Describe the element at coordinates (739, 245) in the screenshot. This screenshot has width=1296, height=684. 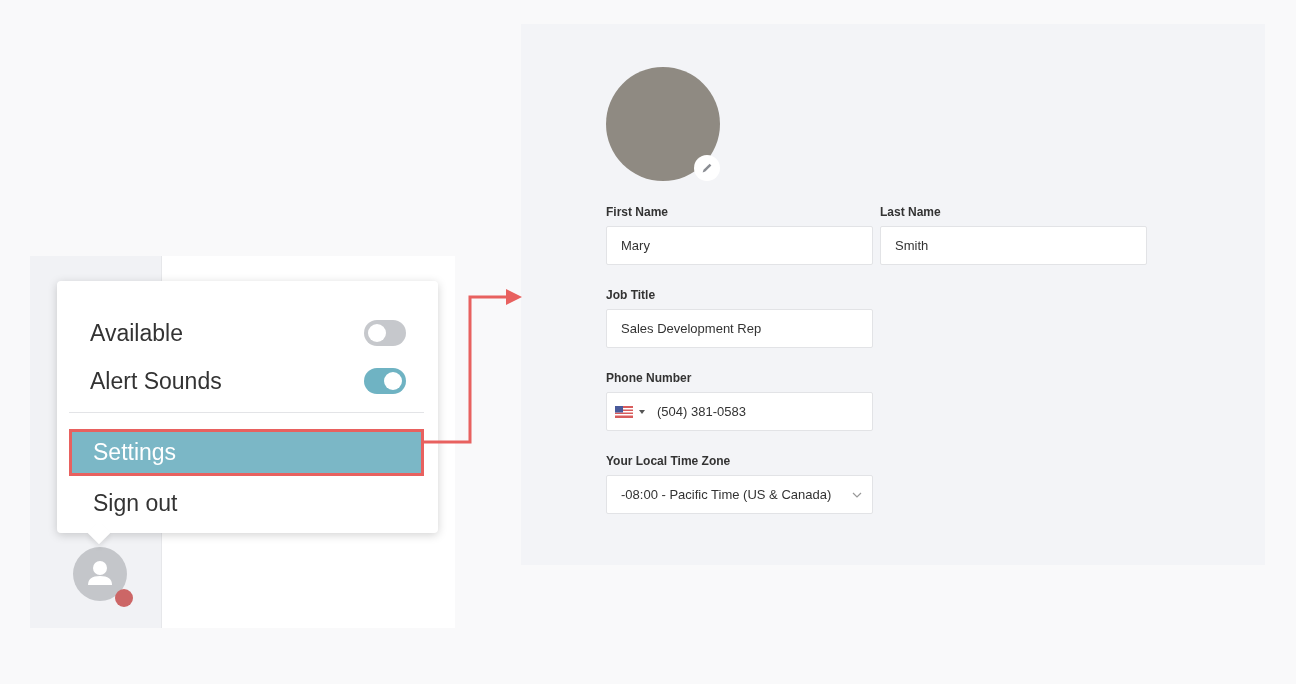
I see `text-field: Mary` at that location.